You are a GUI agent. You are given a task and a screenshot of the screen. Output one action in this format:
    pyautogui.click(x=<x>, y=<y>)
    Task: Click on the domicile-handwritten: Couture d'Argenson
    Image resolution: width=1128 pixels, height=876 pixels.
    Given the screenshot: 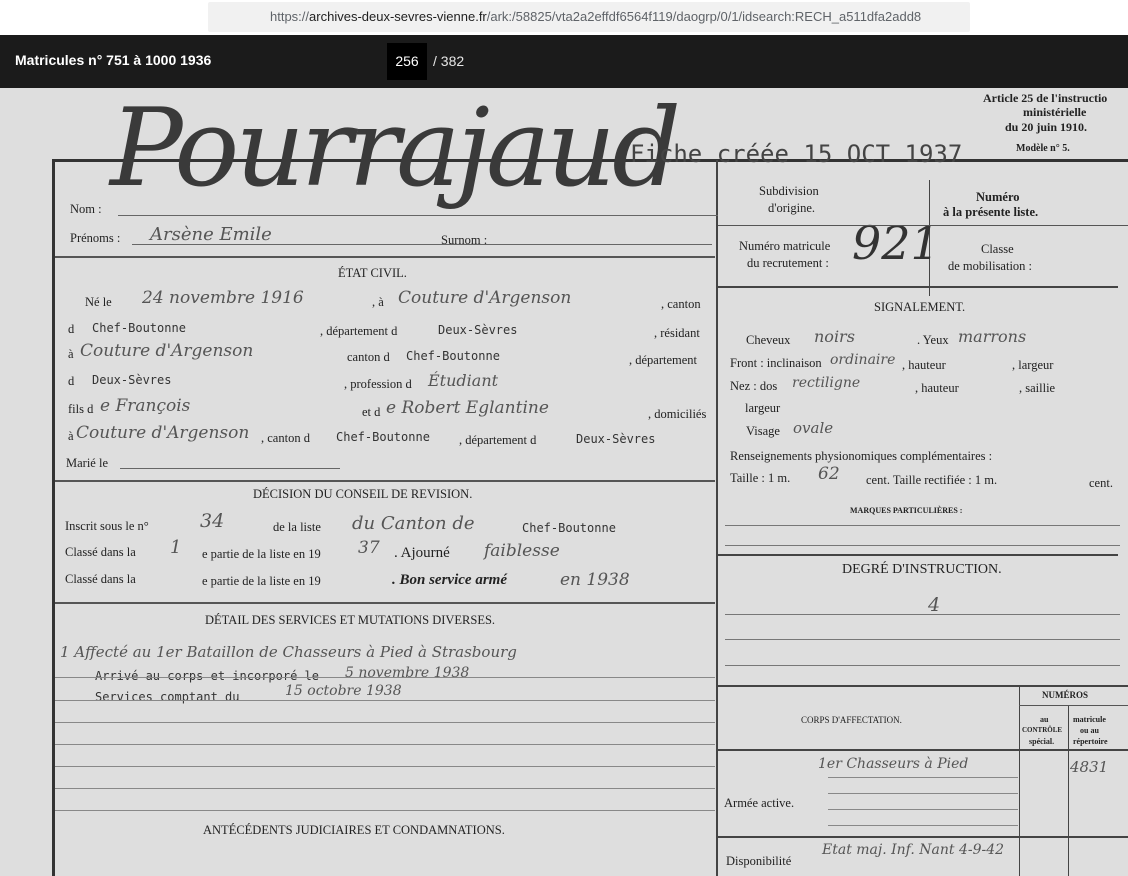 What is the action you would take?
    pyautogui.click(x=163, y=433)
    